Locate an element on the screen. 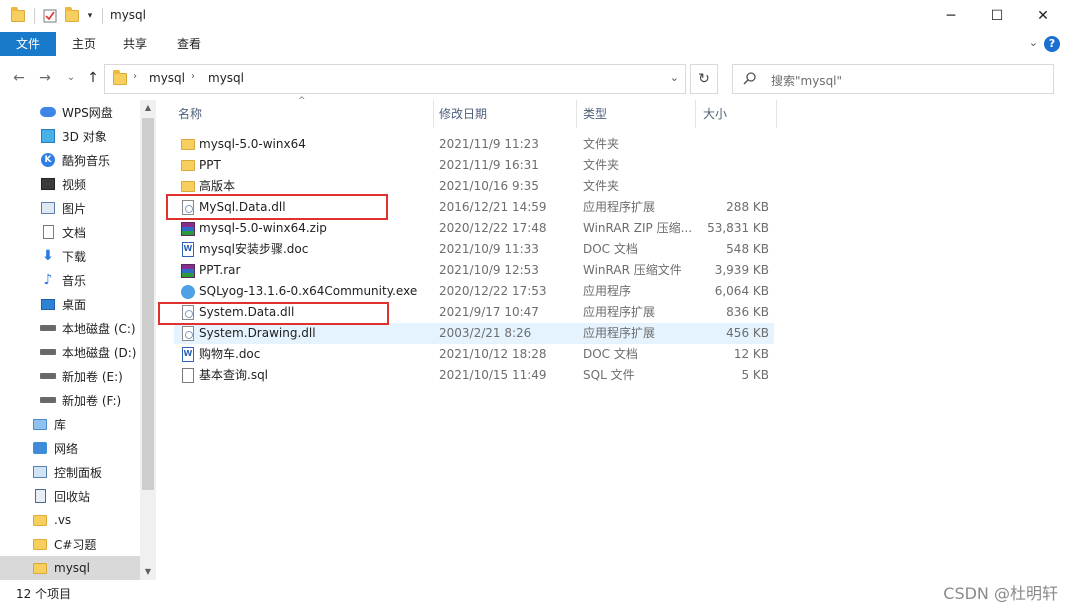 The image size is (1066, 606). nav-item-drive-d: 本地磁盘 (D:) is located at coordinates (70, 352).